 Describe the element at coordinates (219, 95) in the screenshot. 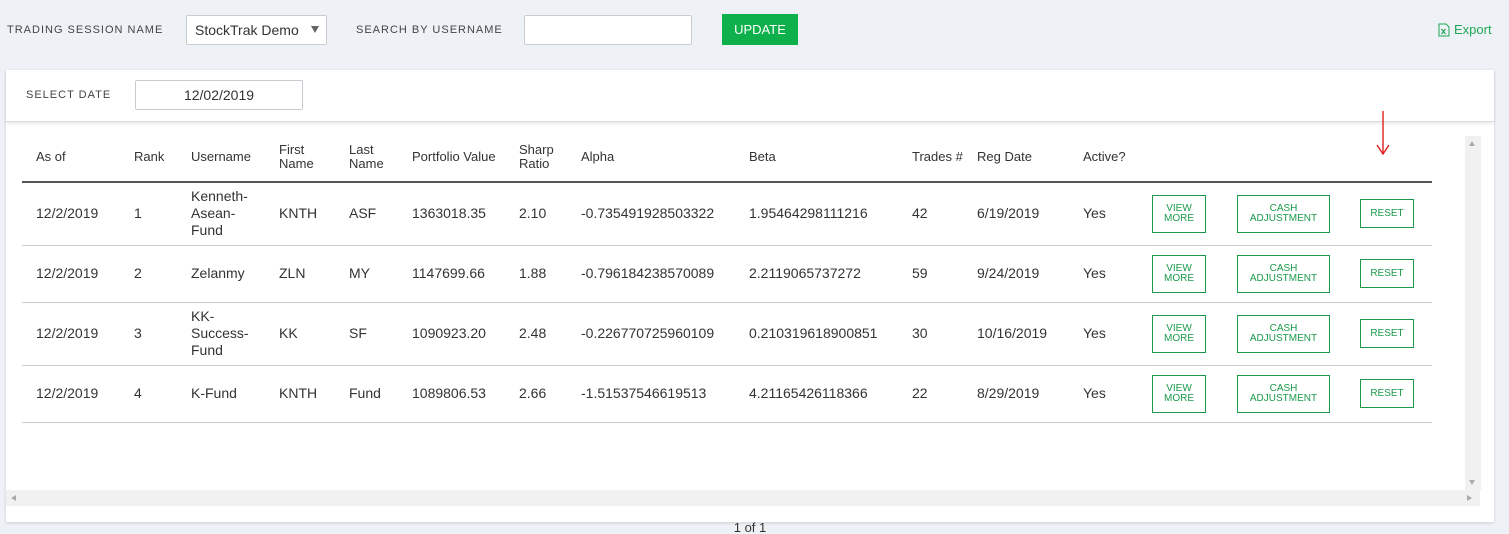

I see `select-date-input` at that location.